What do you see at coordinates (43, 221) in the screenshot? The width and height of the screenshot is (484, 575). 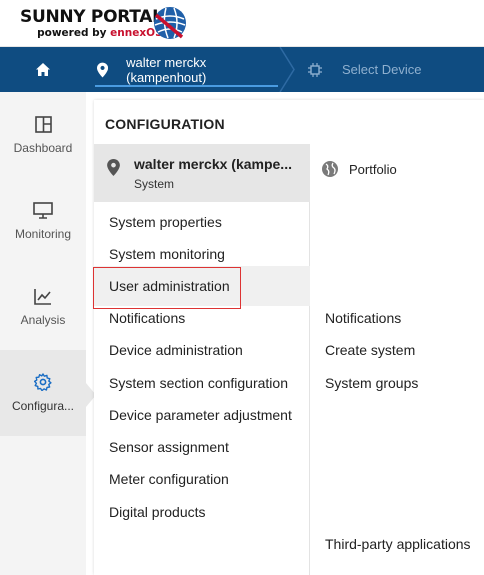 I see `sidebar-item-monitoring: Monitoring` at bounding box center [43, 221].